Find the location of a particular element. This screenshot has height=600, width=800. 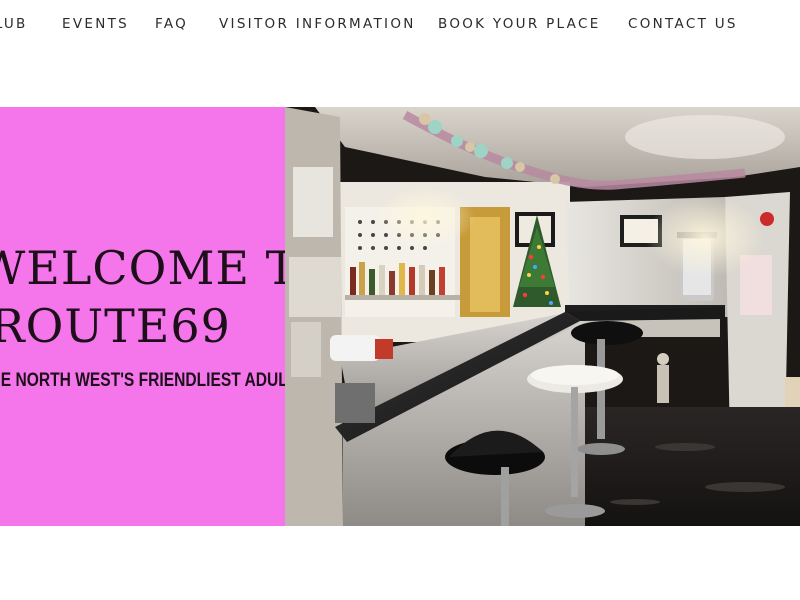

nav-item-visitor-information: VISITOR INFORMATION is located at coordinates (317, 24).